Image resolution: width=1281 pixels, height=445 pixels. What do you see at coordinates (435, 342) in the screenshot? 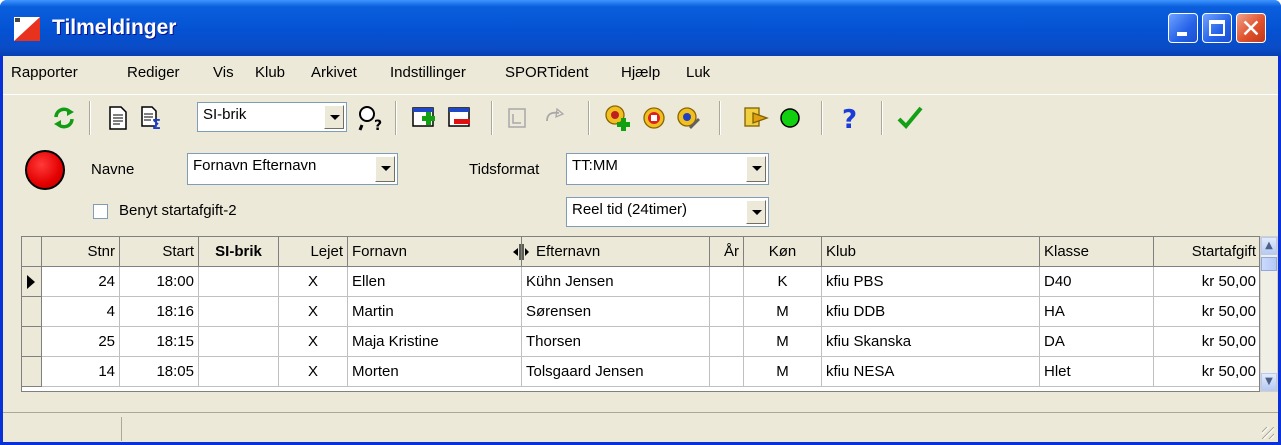
I see `cell-fornavn: Maja Kristine` at bounding box center [435, 342].